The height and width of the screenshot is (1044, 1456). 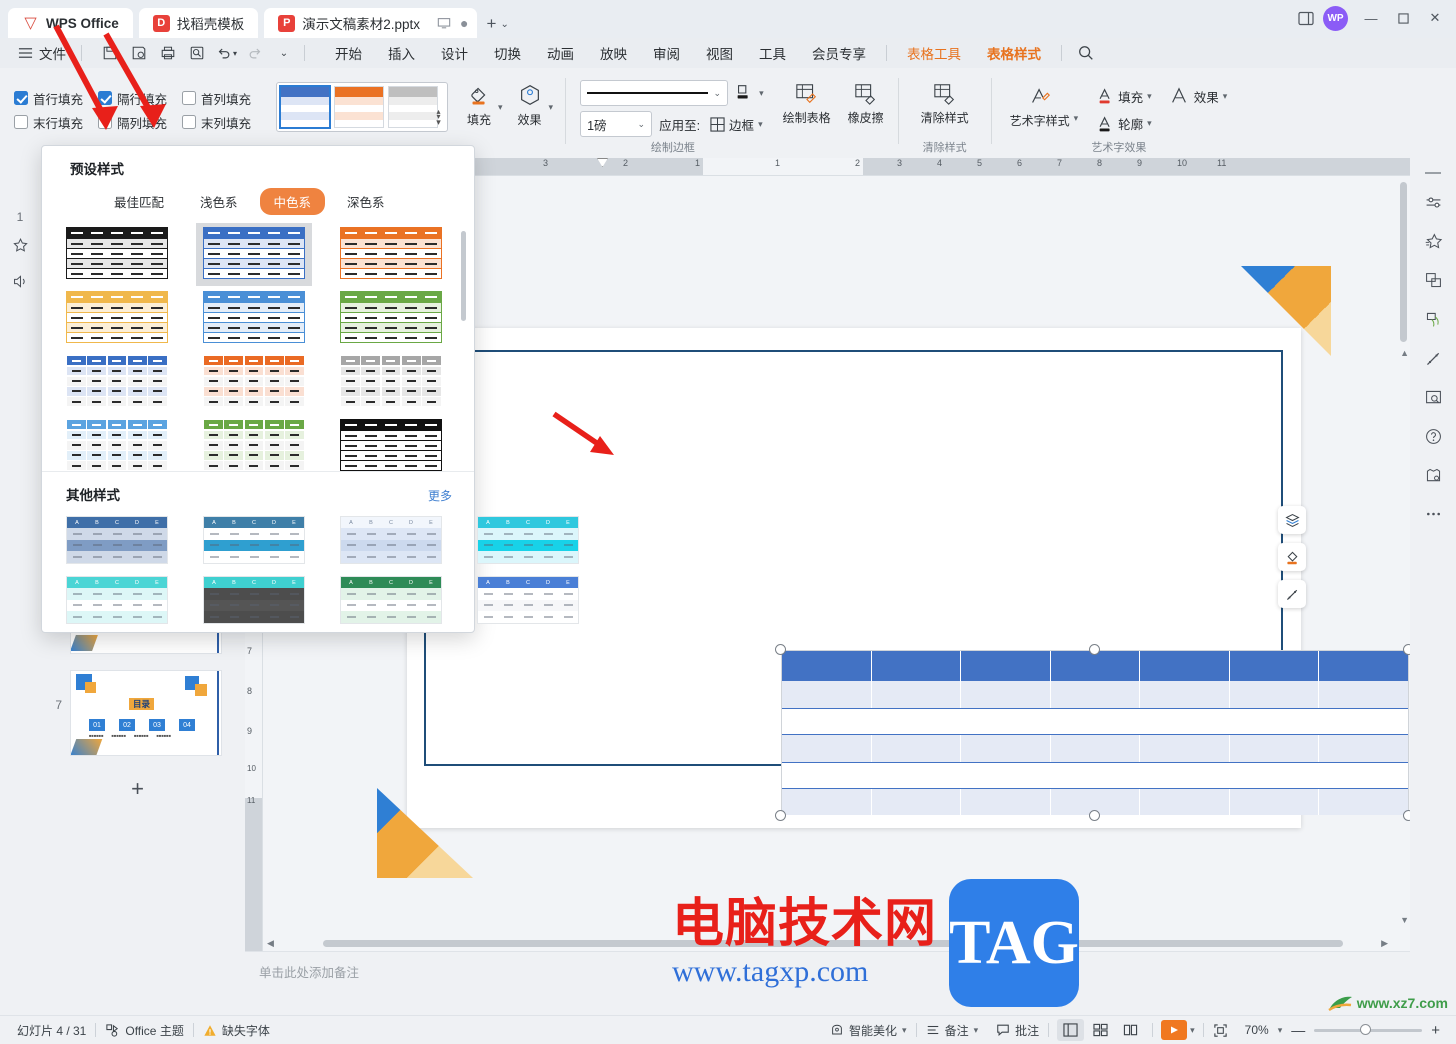 I want to click on print-icon, so click(x=168, y=53).